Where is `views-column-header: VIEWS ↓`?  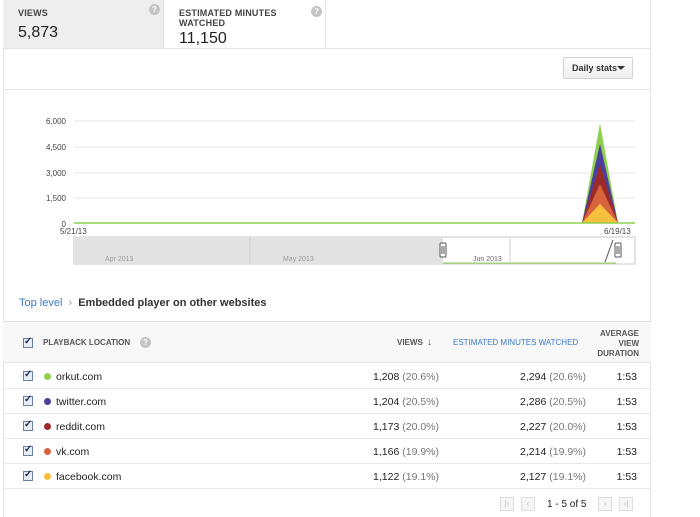 views-column-header: VIEWS ↓ is located at coordinates (414, 343).